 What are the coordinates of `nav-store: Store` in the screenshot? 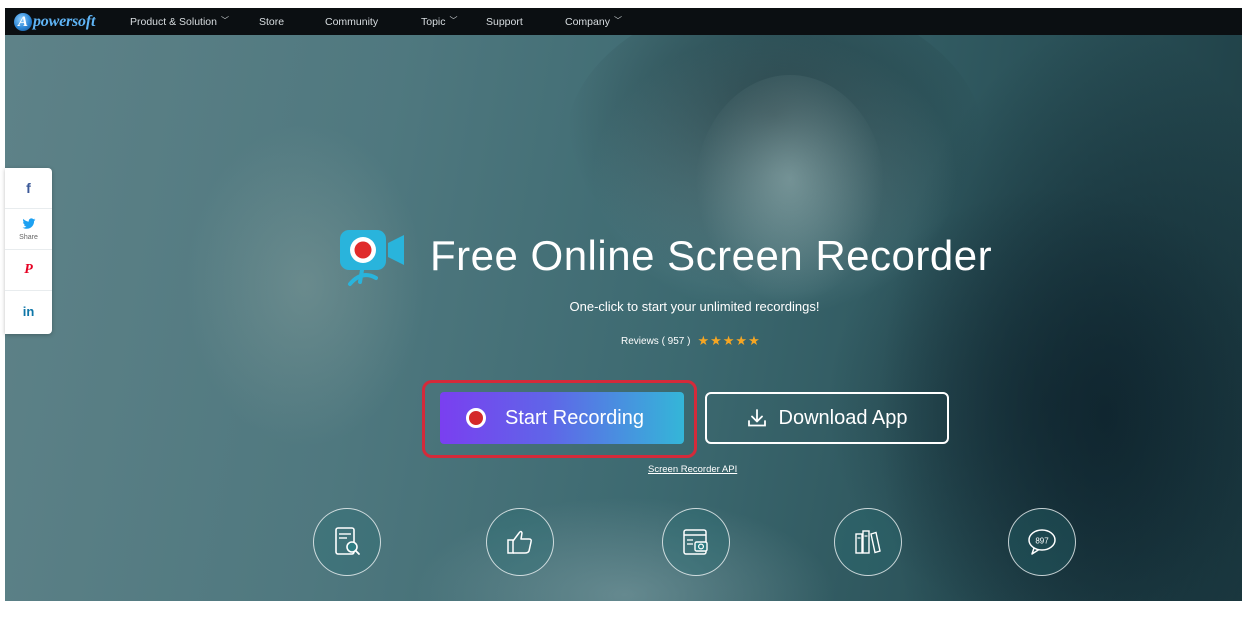 It's located at (271, 21).